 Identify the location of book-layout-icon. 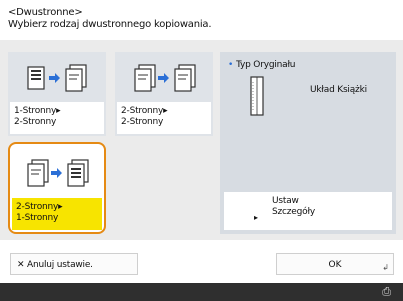
(257, 98).